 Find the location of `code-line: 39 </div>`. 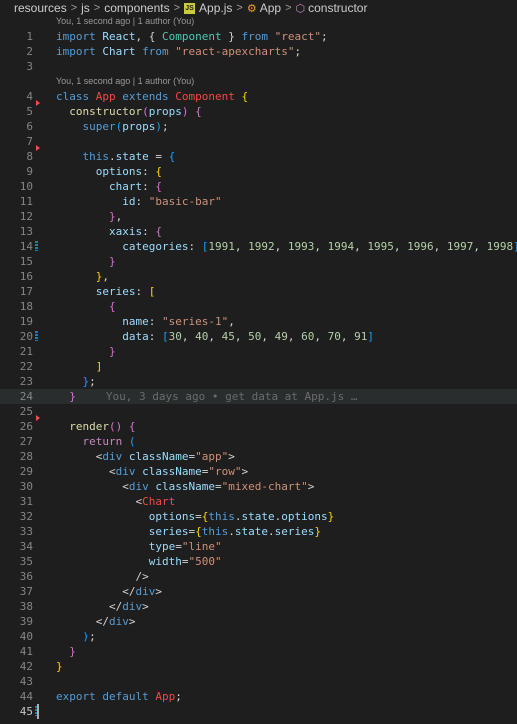

code-line: 39 </div> is located at coordinates (258, 621).